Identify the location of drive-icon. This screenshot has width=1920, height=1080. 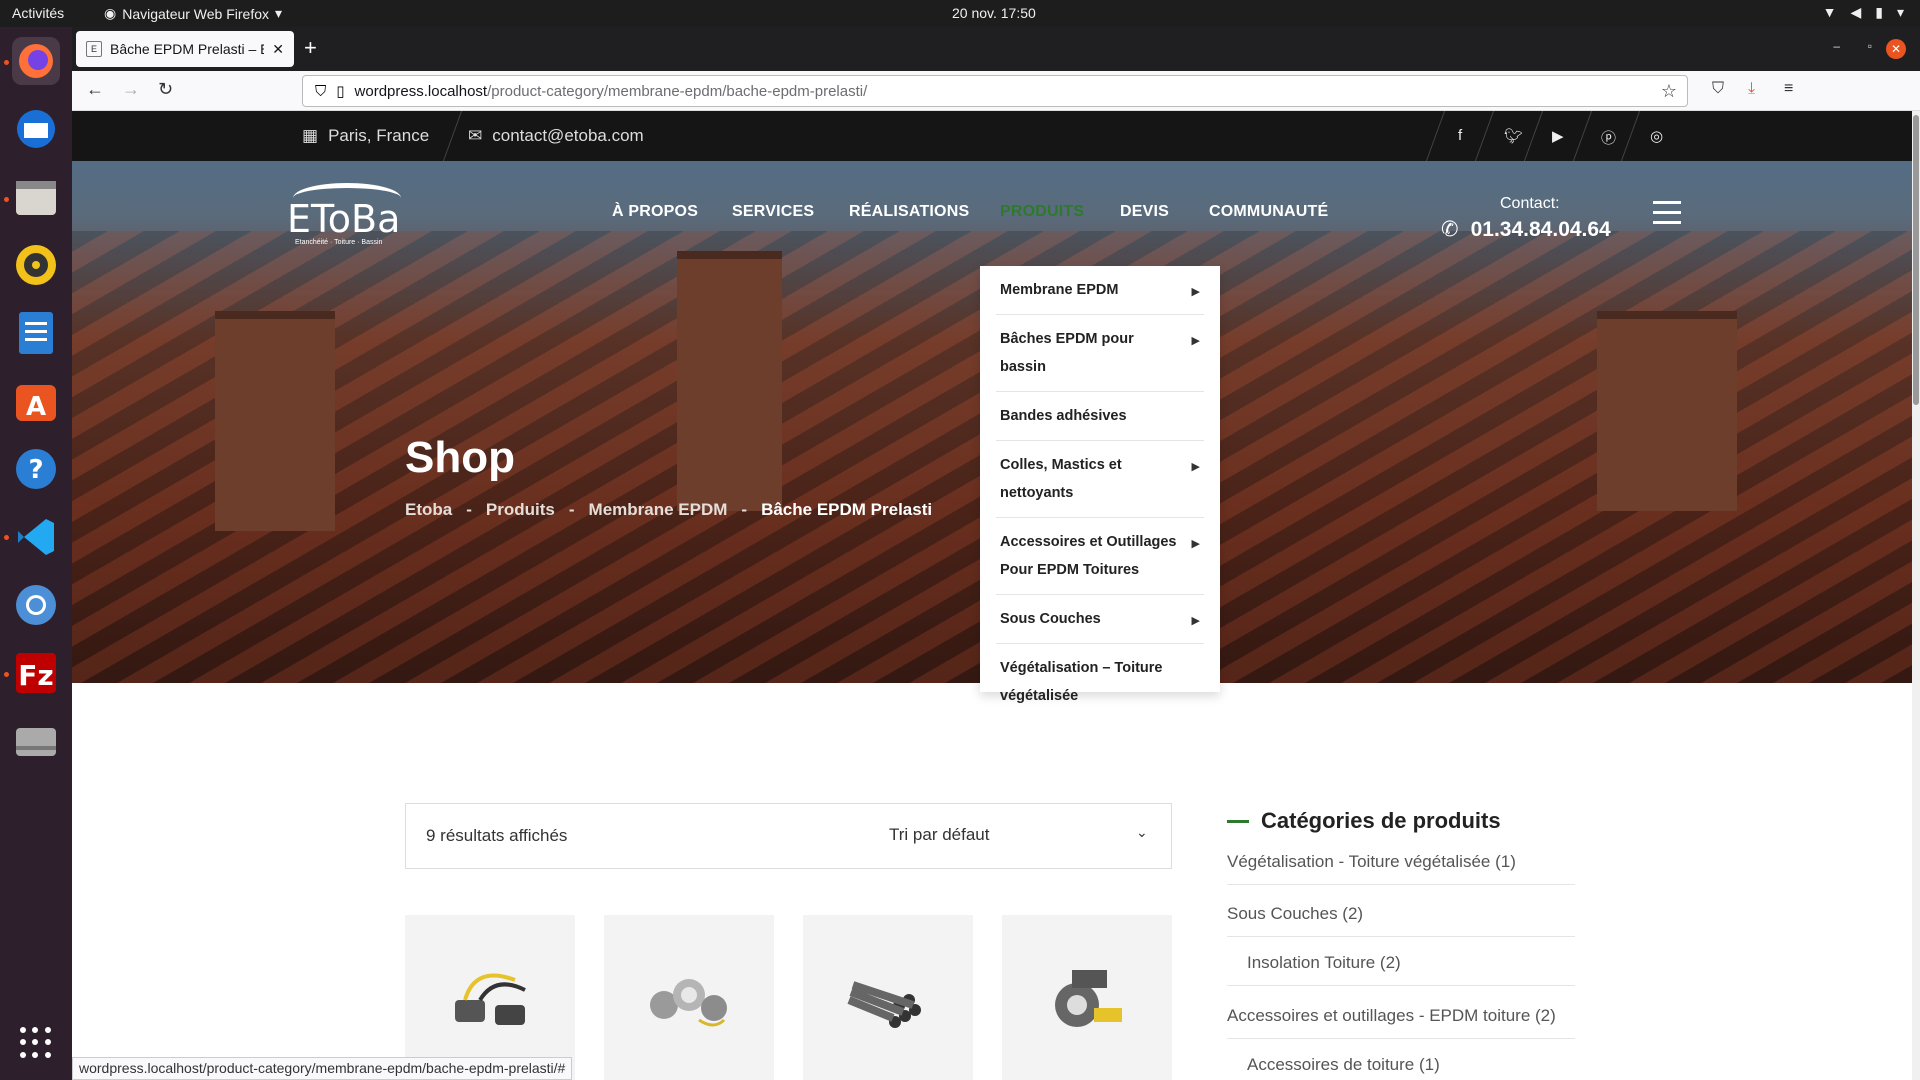
(36, 741).